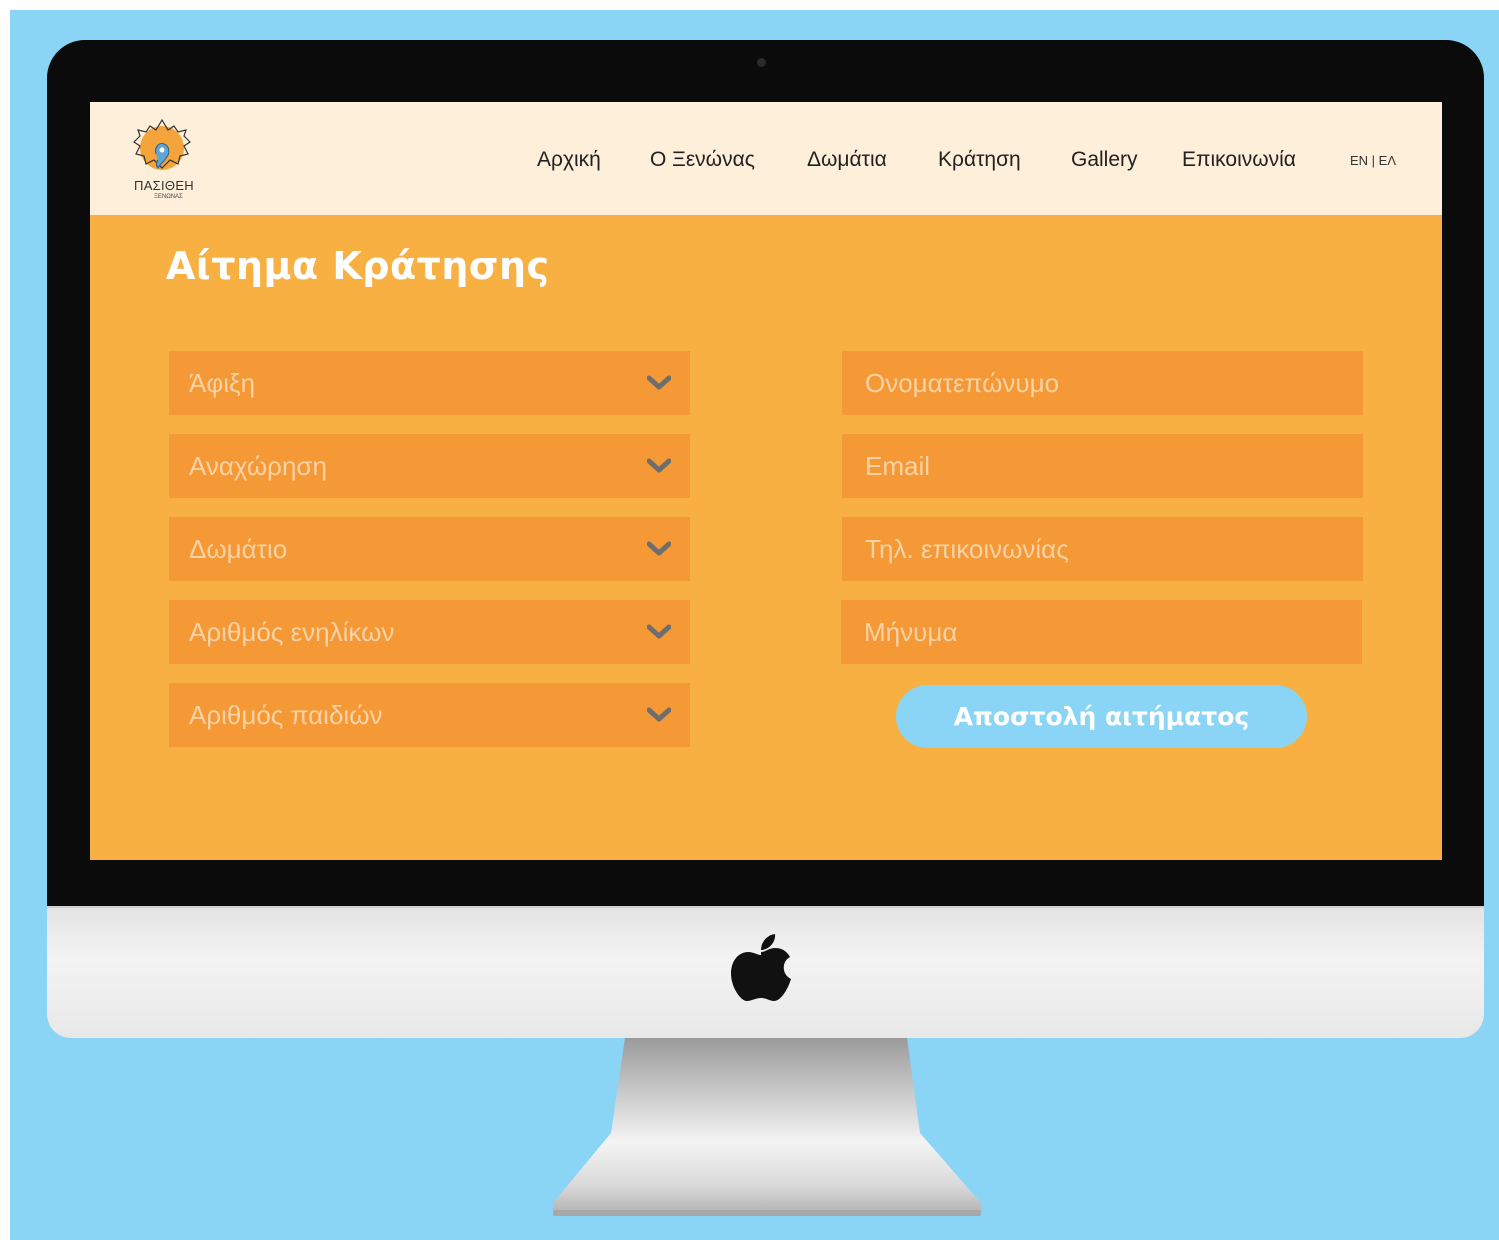 The width and height of the screenshot is (1499, 1240). I want to click on full-name-placeholder: Ονοματεπώνυμο, so click(962, 383).